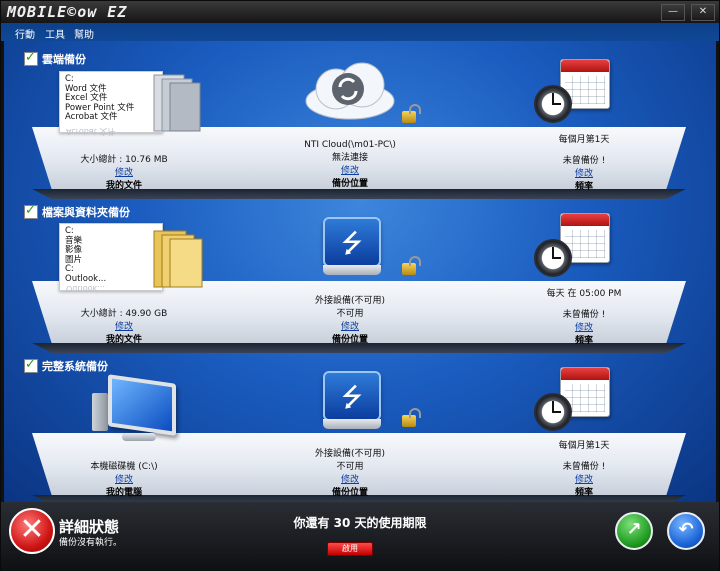  What do you see at coordinates (584, 294) in the screenshot?
I see `schedule-text: 每天 在 05:00 PM` at bounding box center [584, 294].